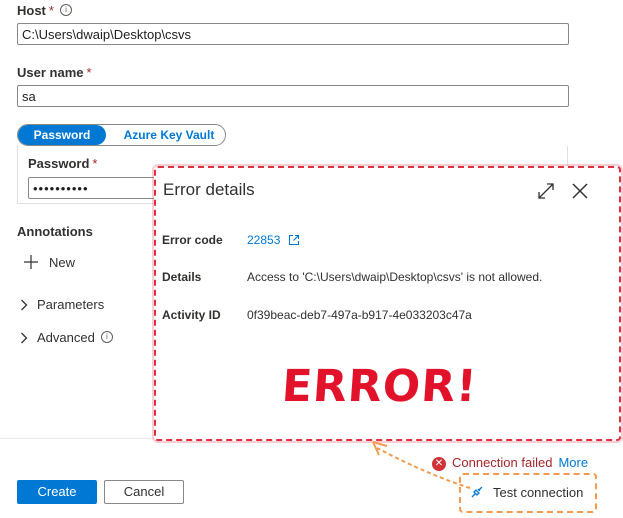 This screenshot has width=623, height=518. I want to click on username-input: sa, so click(293, 96).